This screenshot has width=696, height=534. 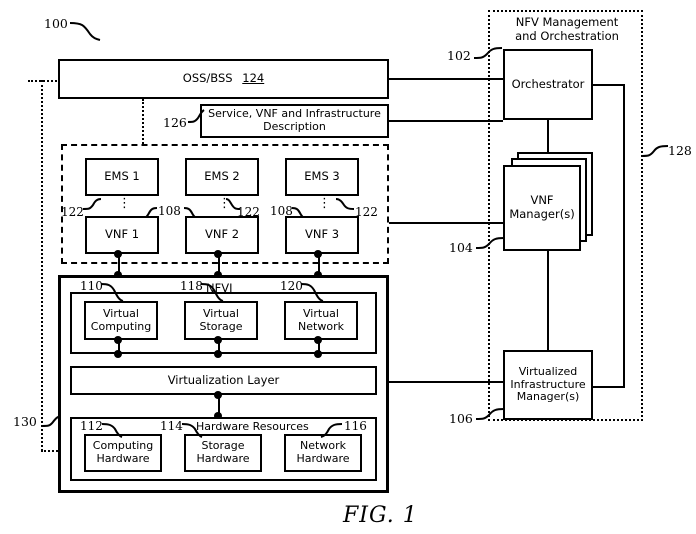 I want to click on ref-100: 100, so click(x=56, y=23).